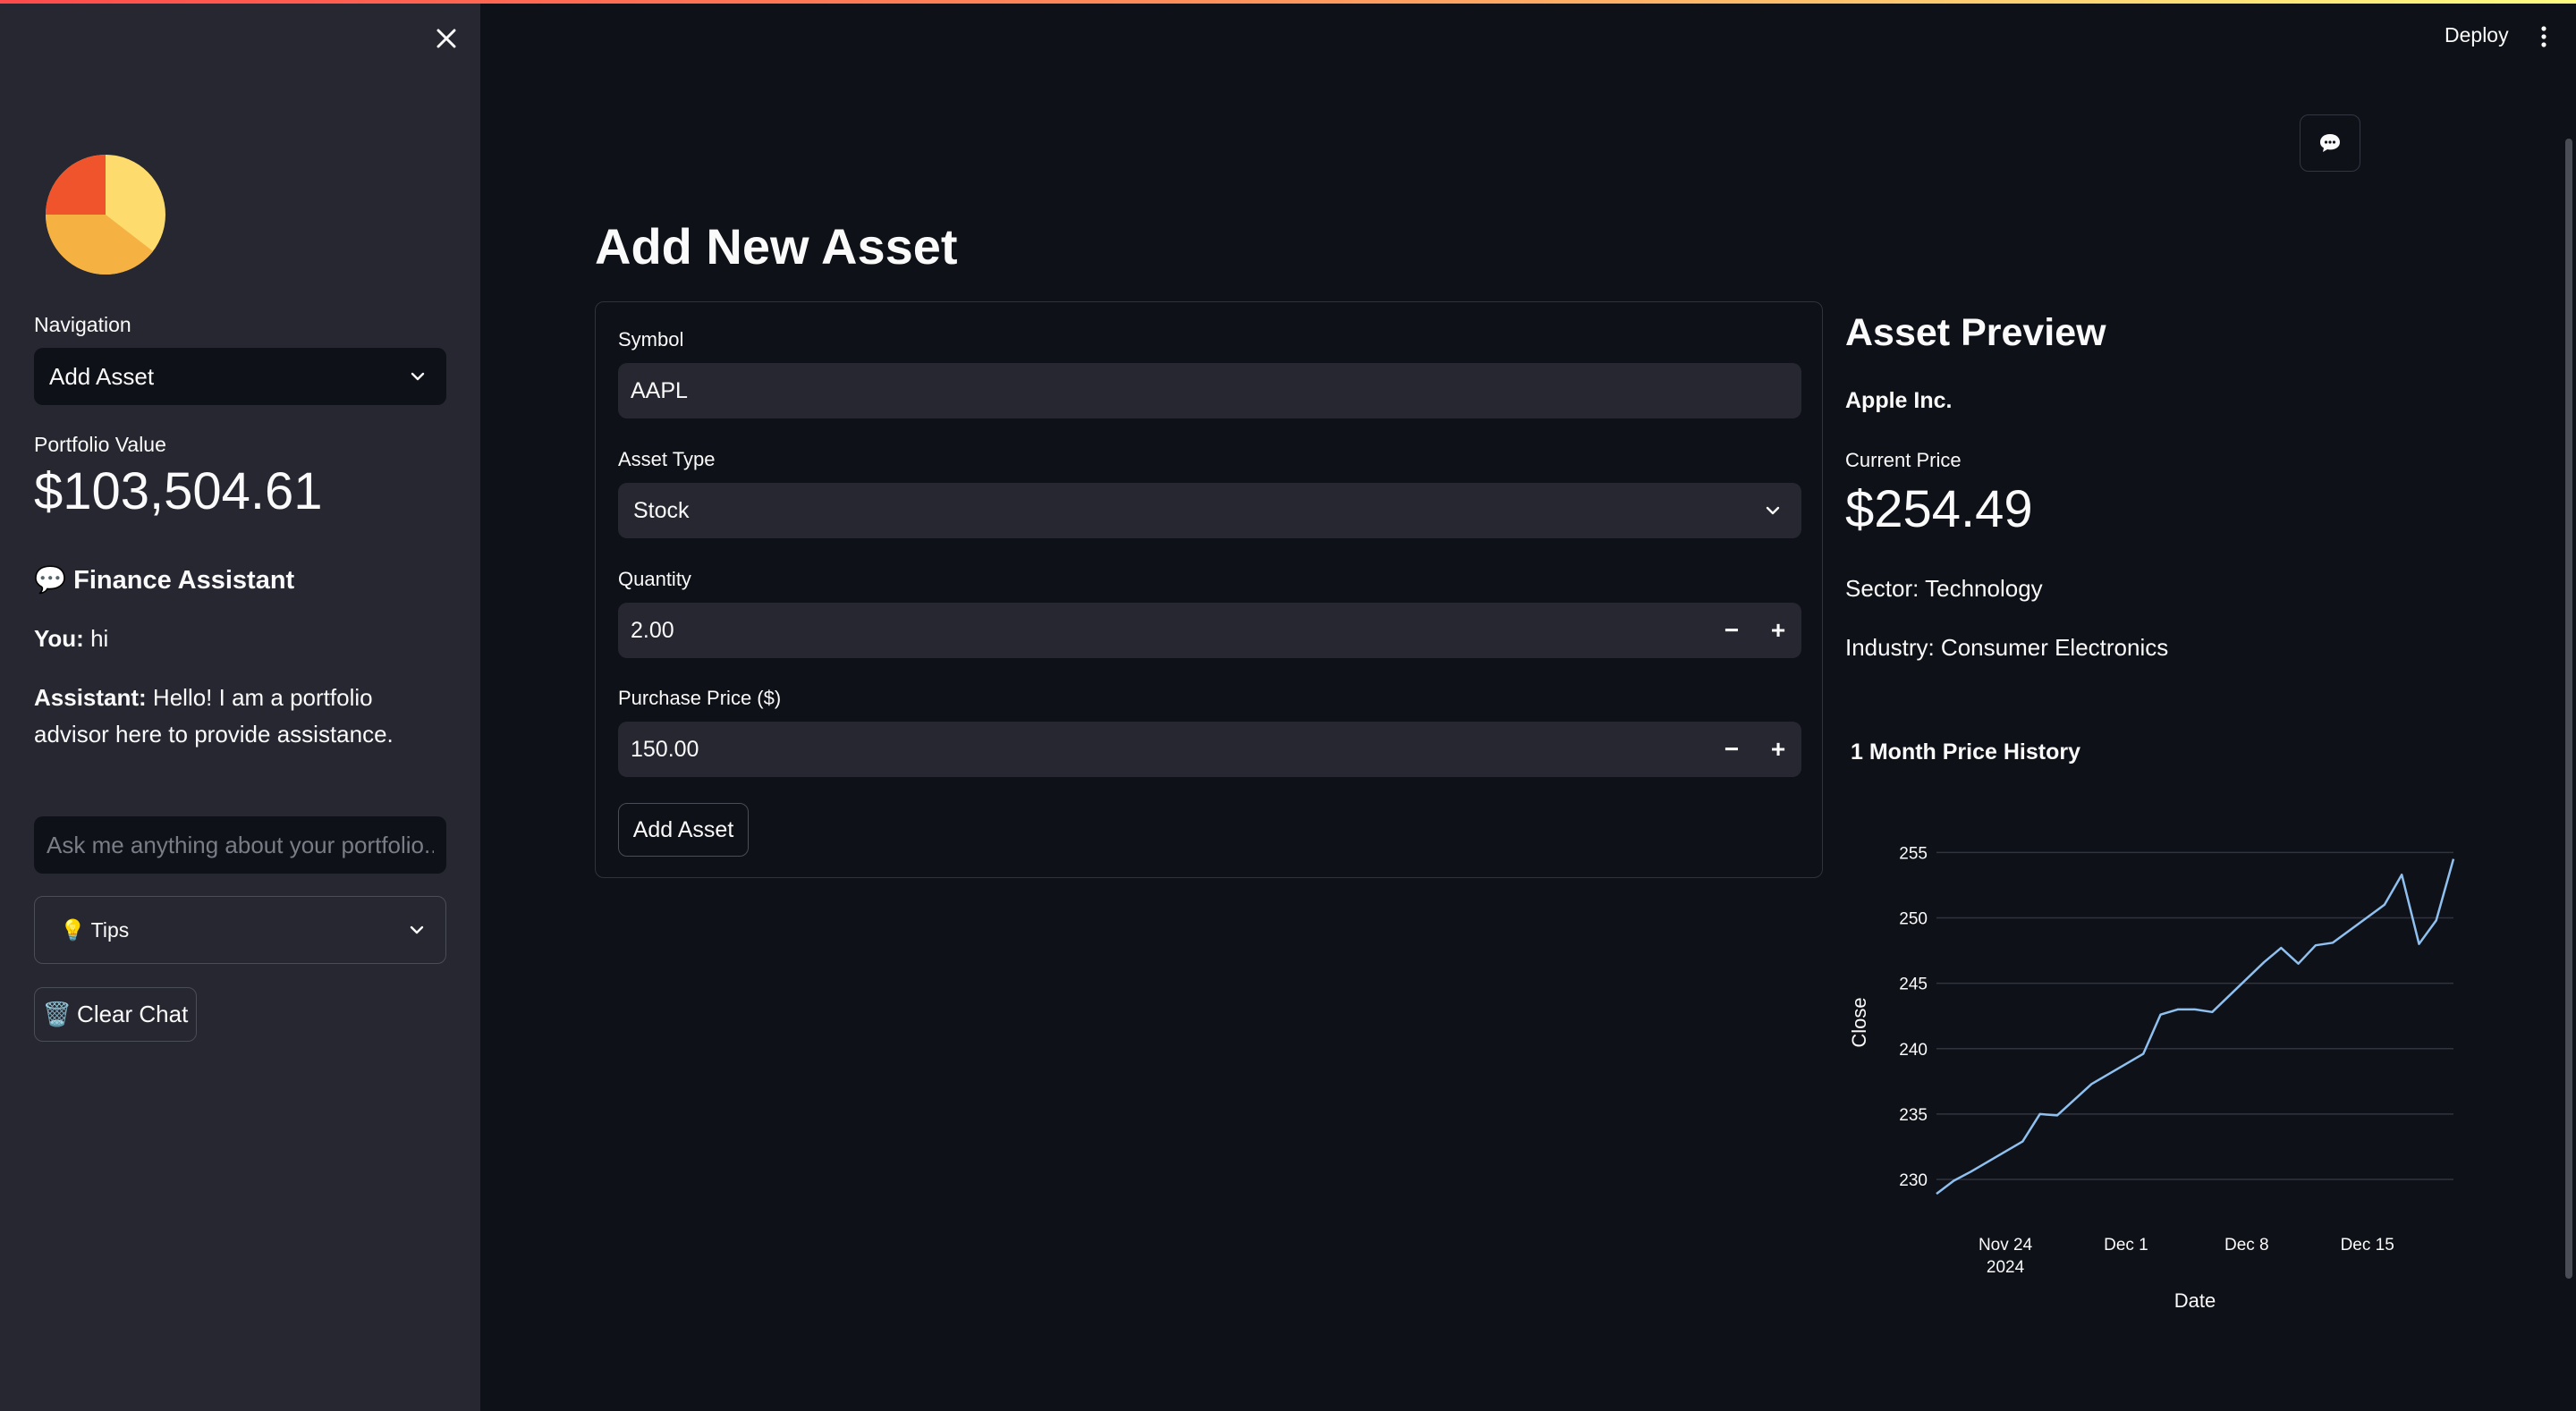 The height and width of the screenshot is (1411, 2576). What do you see at coordinates (178, 491) in the screenshot?
I see `portfolio-value: $103,504.61` at bounding box center [178, 491].